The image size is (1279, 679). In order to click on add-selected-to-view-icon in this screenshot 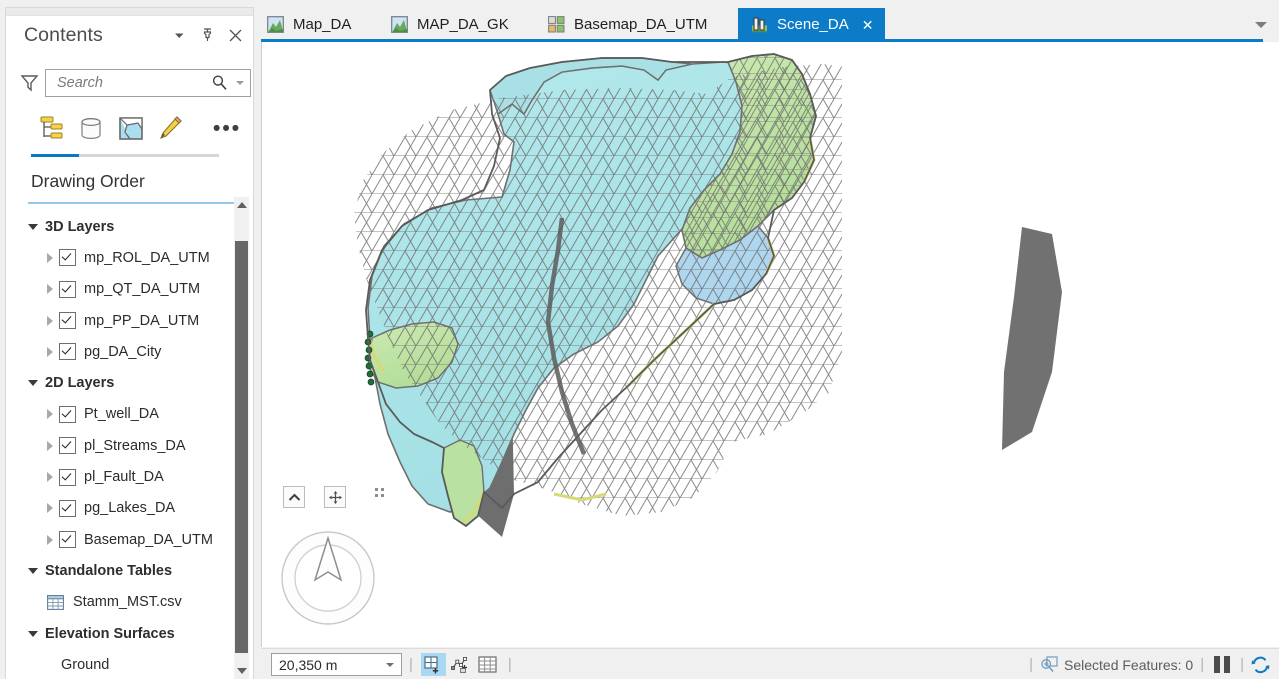, I will do `click(433, 664)`.